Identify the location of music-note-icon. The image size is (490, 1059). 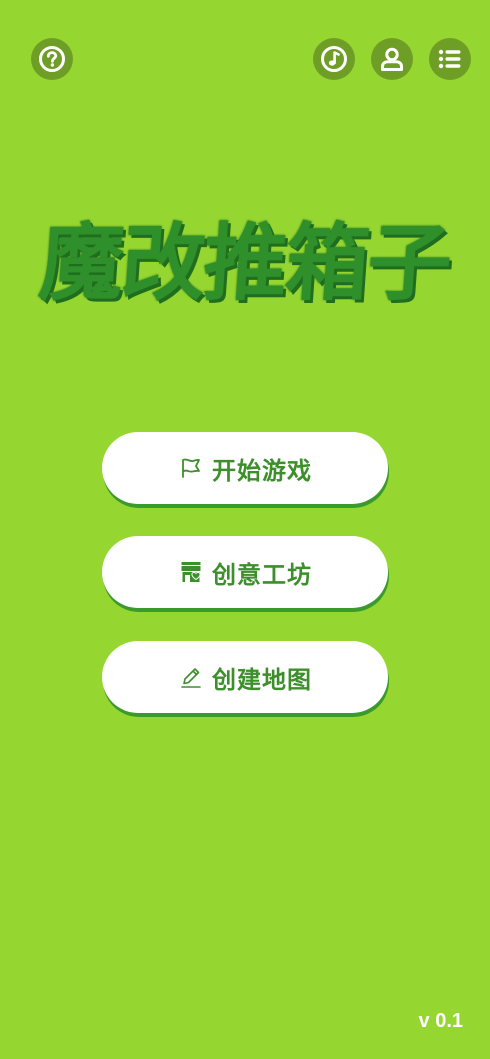
(334, 59).